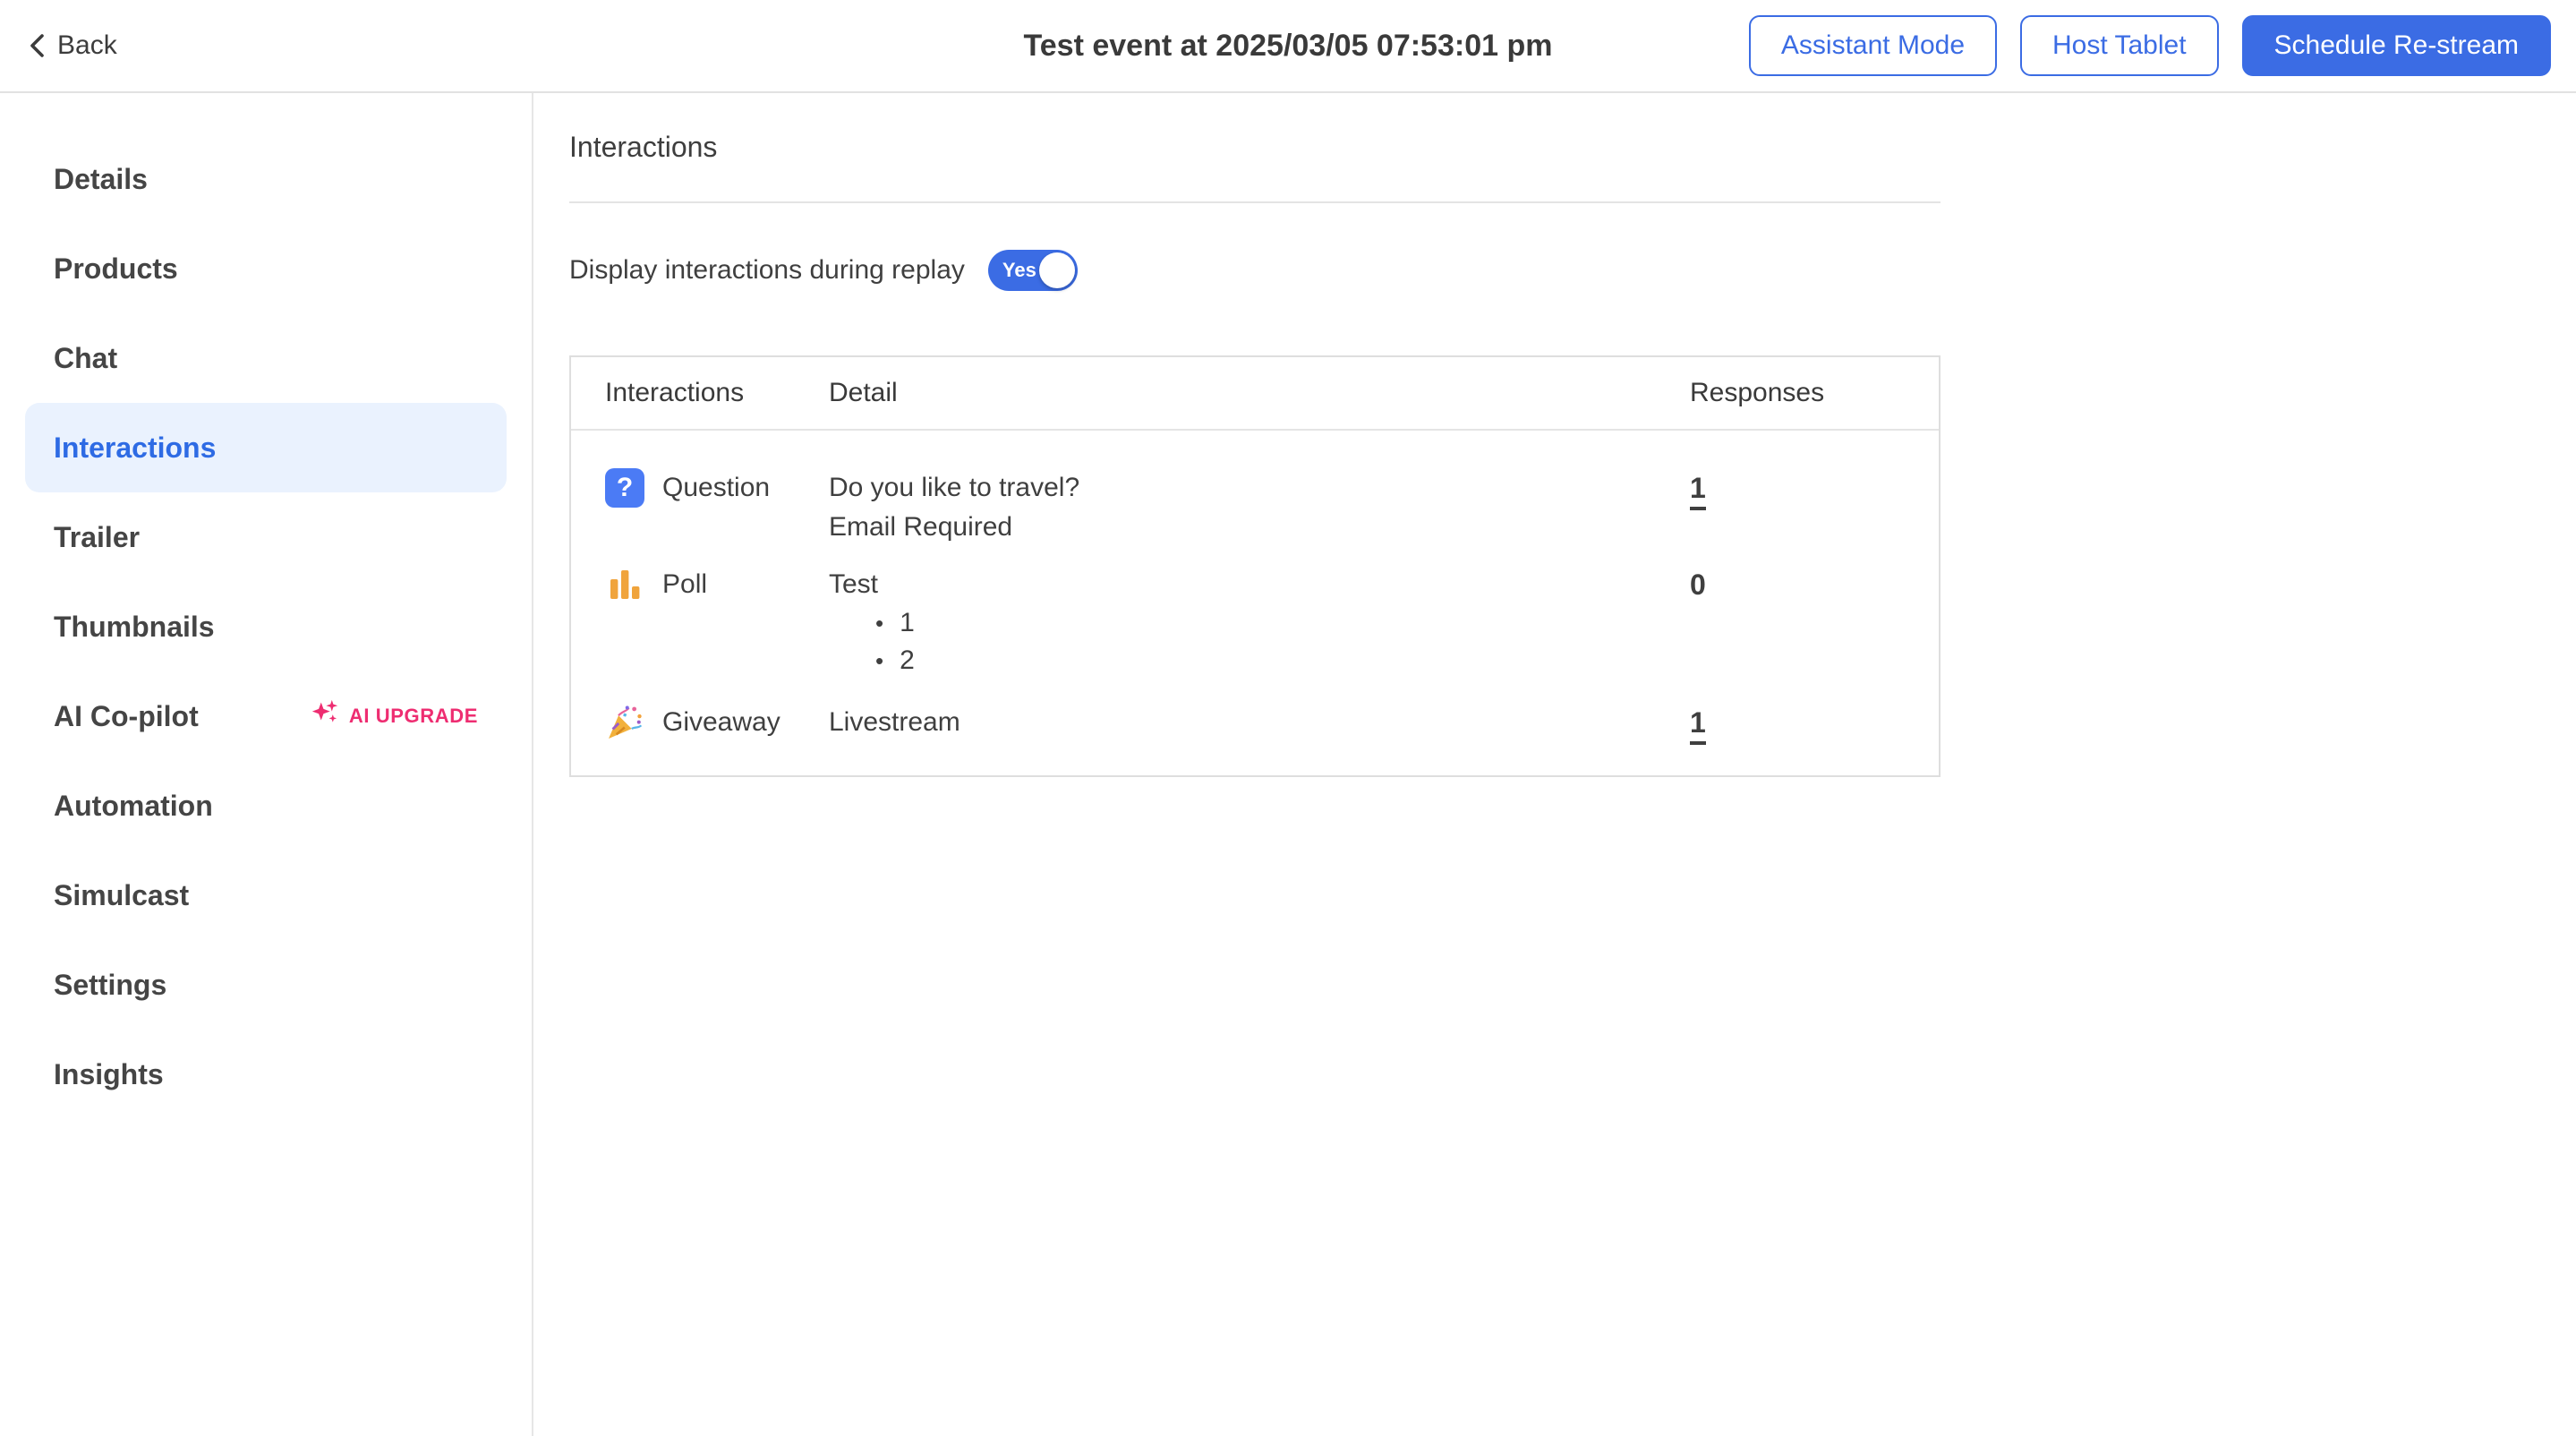 The image size is (2576, 1436). Describe the element at coordinates (1872, 45) in the screenshot. I see `assistant-mode-button: Assistant Mode` at that location.